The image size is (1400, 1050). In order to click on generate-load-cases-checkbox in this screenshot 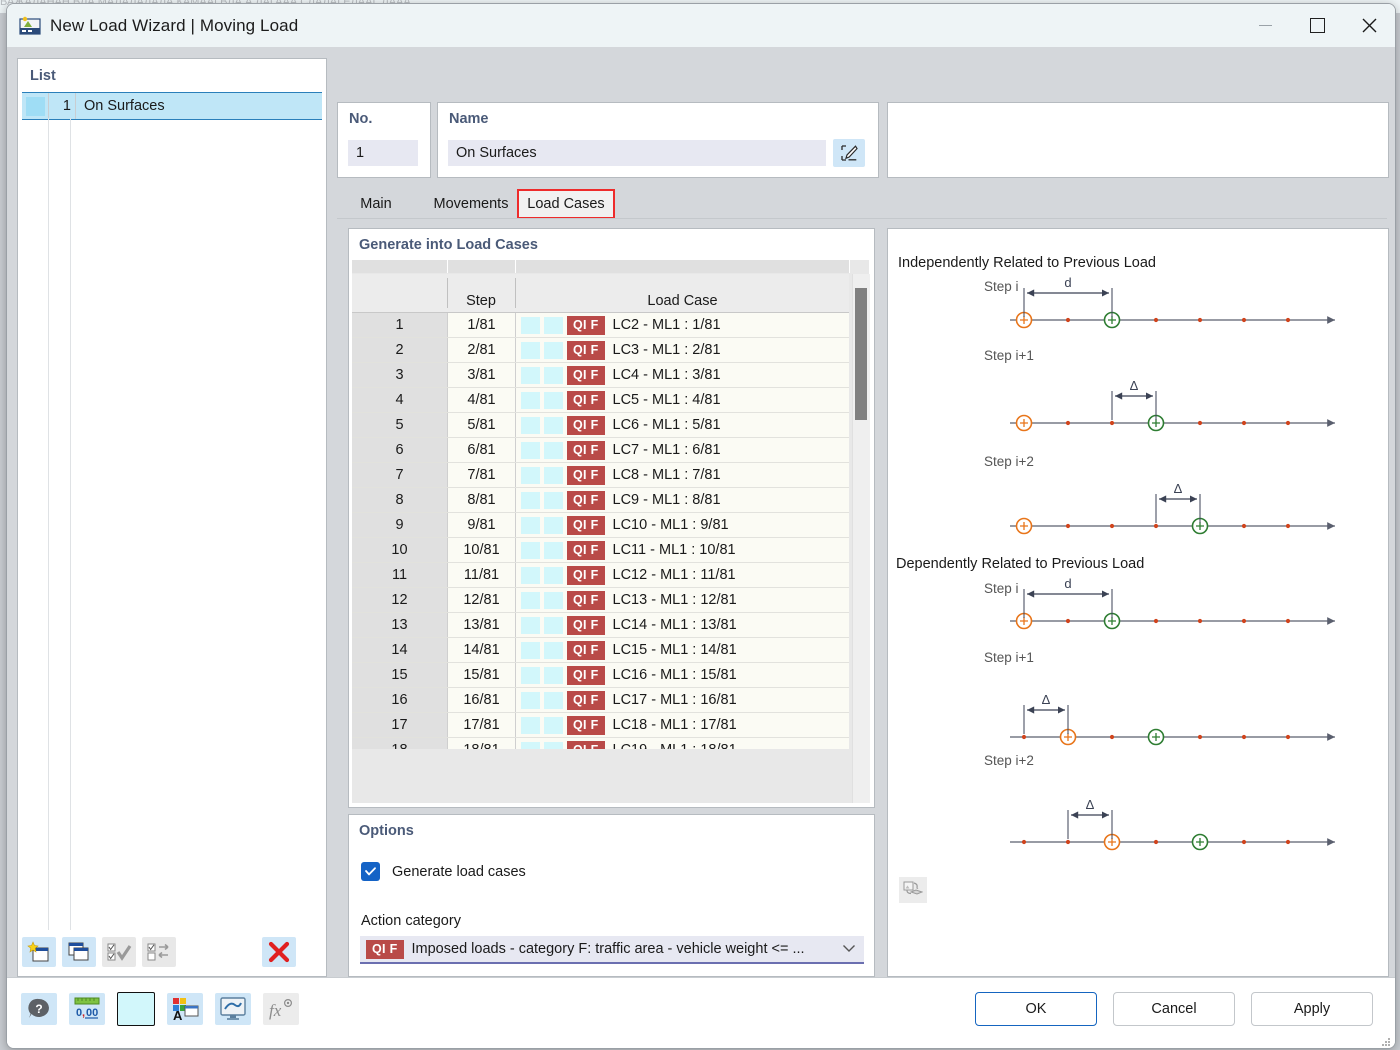, I will do `click(370, 871)`.